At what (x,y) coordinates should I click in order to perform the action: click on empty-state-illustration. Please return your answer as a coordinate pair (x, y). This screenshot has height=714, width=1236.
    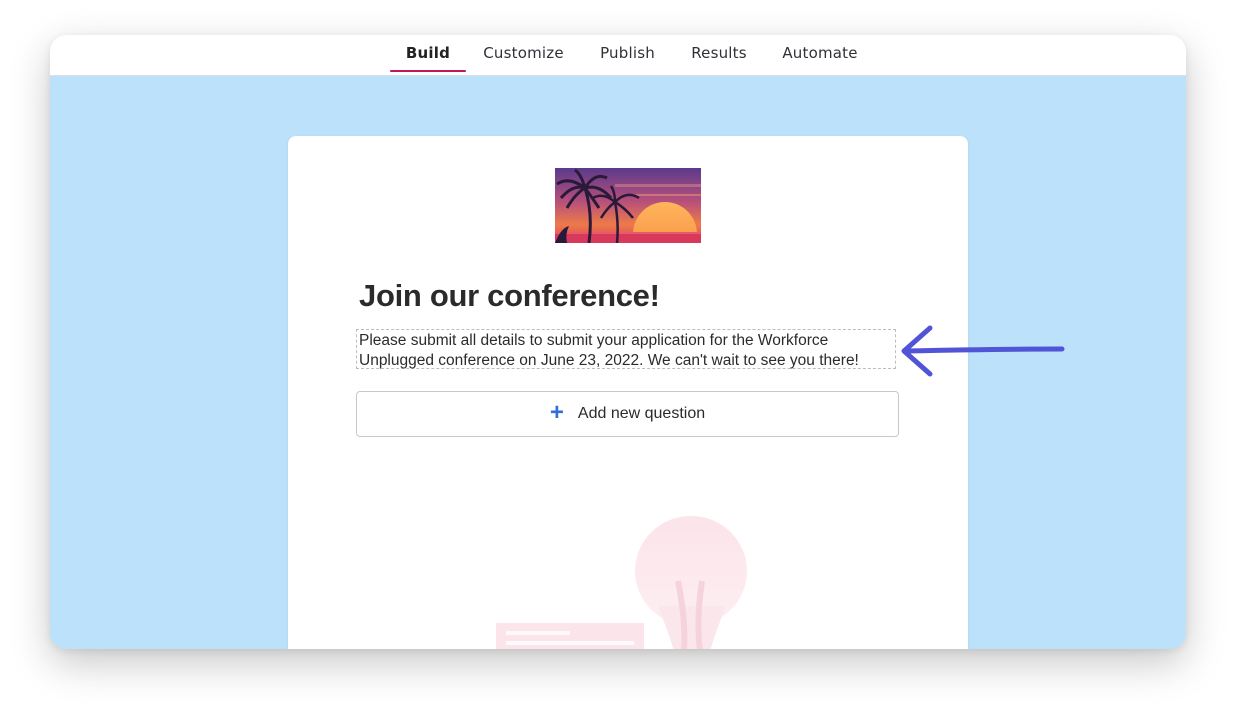
    Looking at the image, I should click on (628, 580).